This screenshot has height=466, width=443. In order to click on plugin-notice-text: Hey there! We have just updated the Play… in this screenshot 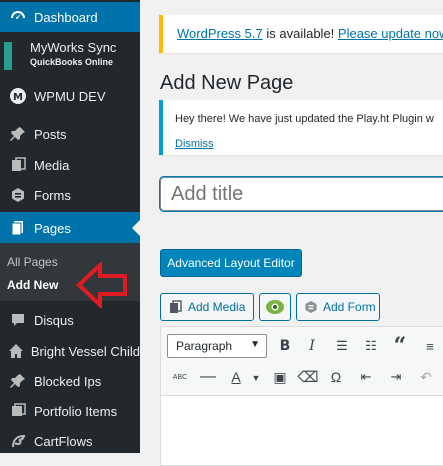, I will do `click(304, 119)`.